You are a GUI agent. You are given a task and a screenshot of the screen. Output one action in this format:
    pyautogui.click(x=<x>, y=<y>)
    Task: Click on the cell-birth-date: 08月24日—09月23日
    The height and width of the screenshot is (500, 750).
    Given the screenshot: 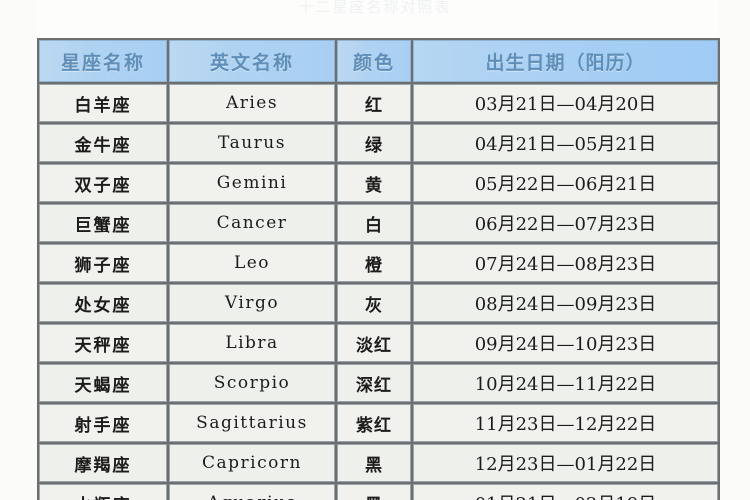 What is the action you would take?
    pyautogui.click(x=565, y=303)
    